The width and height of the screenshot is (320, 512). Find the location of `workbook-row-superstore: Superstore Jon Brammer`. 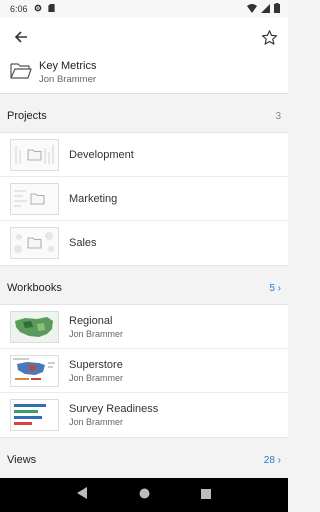

workbook-row-superstore: Superstore Jon Brammer is located at coordinates (144, 371).